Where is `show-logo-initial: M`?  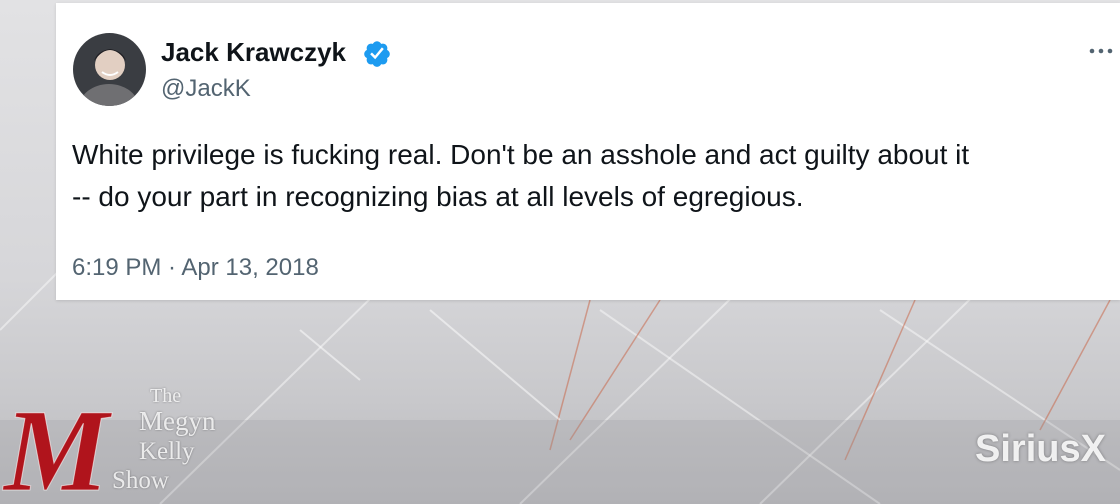 show-logo-initial: M is located at coordinates (57, 444).